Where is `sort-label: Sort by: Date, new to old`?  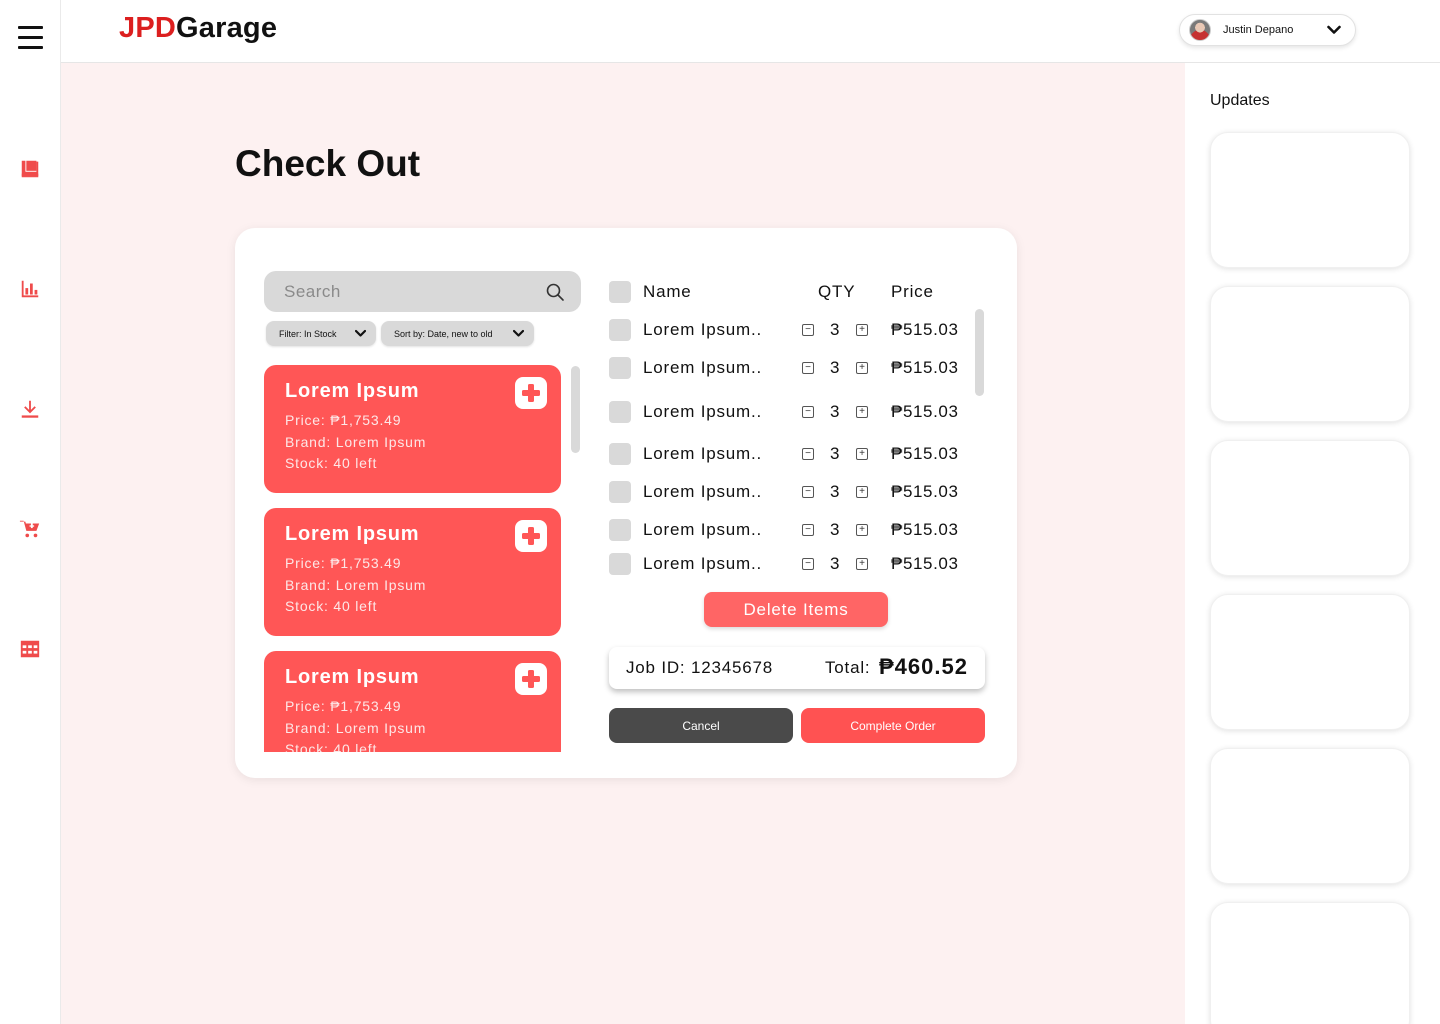 sort-label: Sort by: Date, new to old is located at coordinates (443, 333).